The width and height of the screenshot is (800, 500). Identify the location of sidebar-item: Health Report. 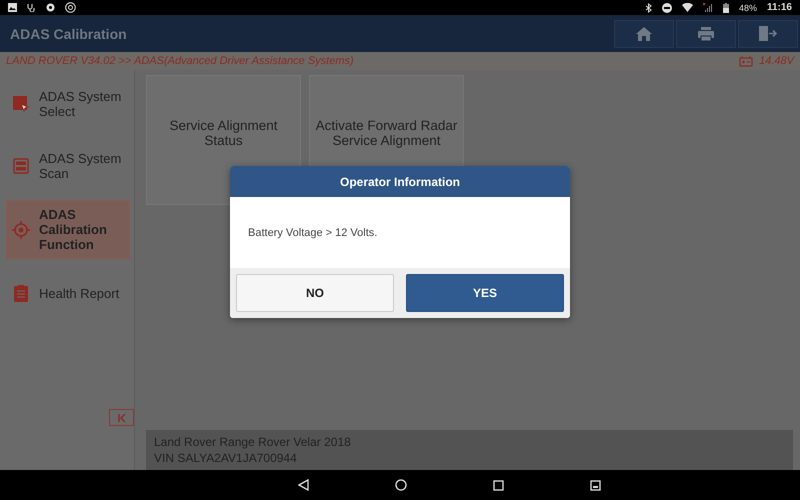
(68, 293).